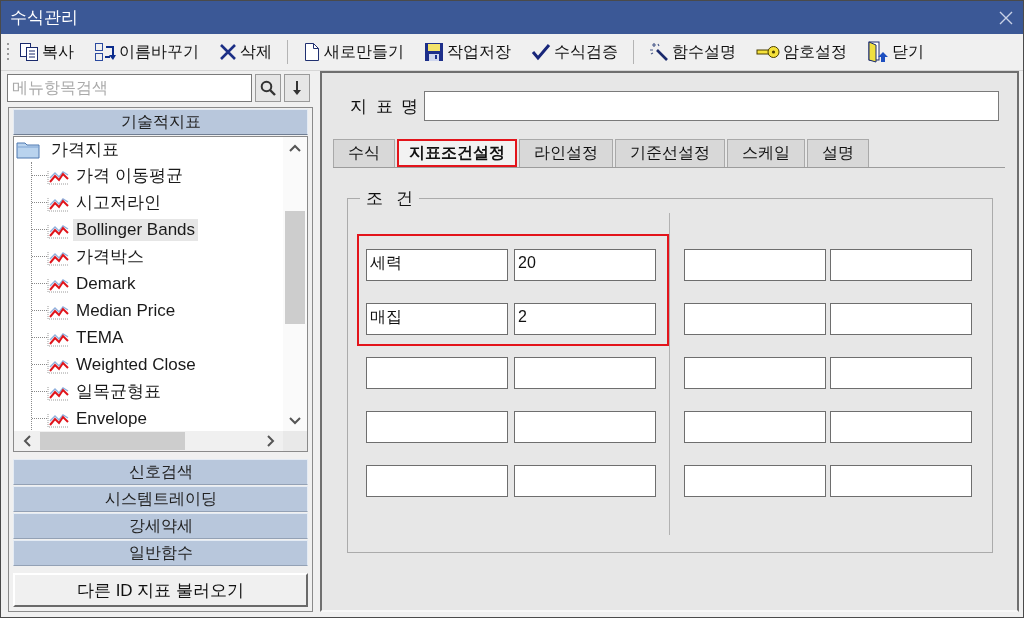  Describe the element at coordinates (27, 441) in the screenshot. I see `chevron-left-icon` at that location.